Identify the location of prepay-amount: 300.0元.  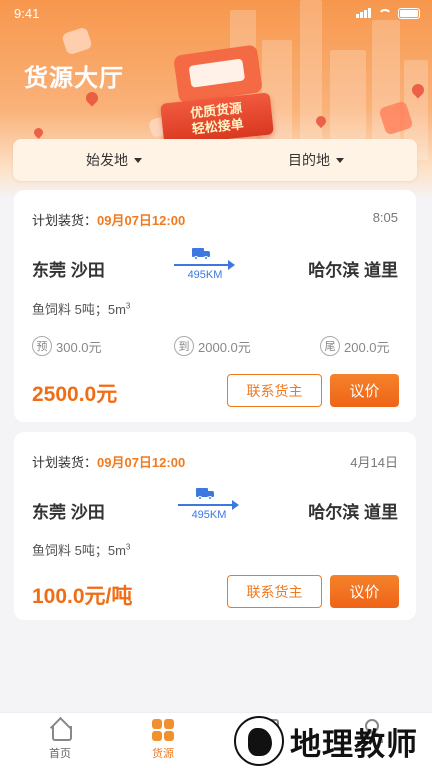
(79, 347).